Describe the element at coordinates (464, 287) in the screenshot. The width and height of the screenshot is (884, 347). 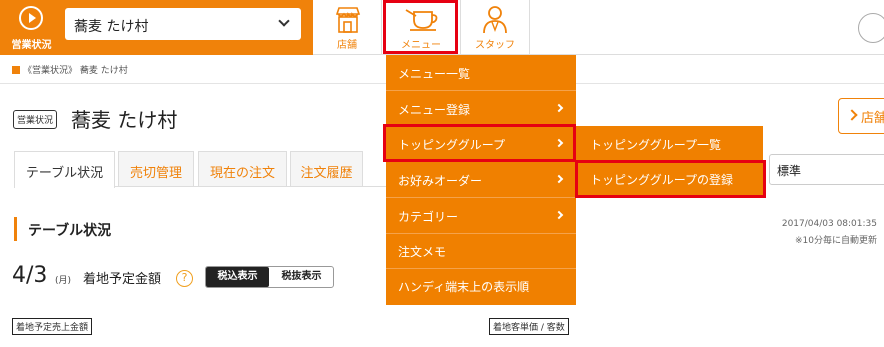
I see `menu-item-label: ハンディ端末上の表示順` at that location.